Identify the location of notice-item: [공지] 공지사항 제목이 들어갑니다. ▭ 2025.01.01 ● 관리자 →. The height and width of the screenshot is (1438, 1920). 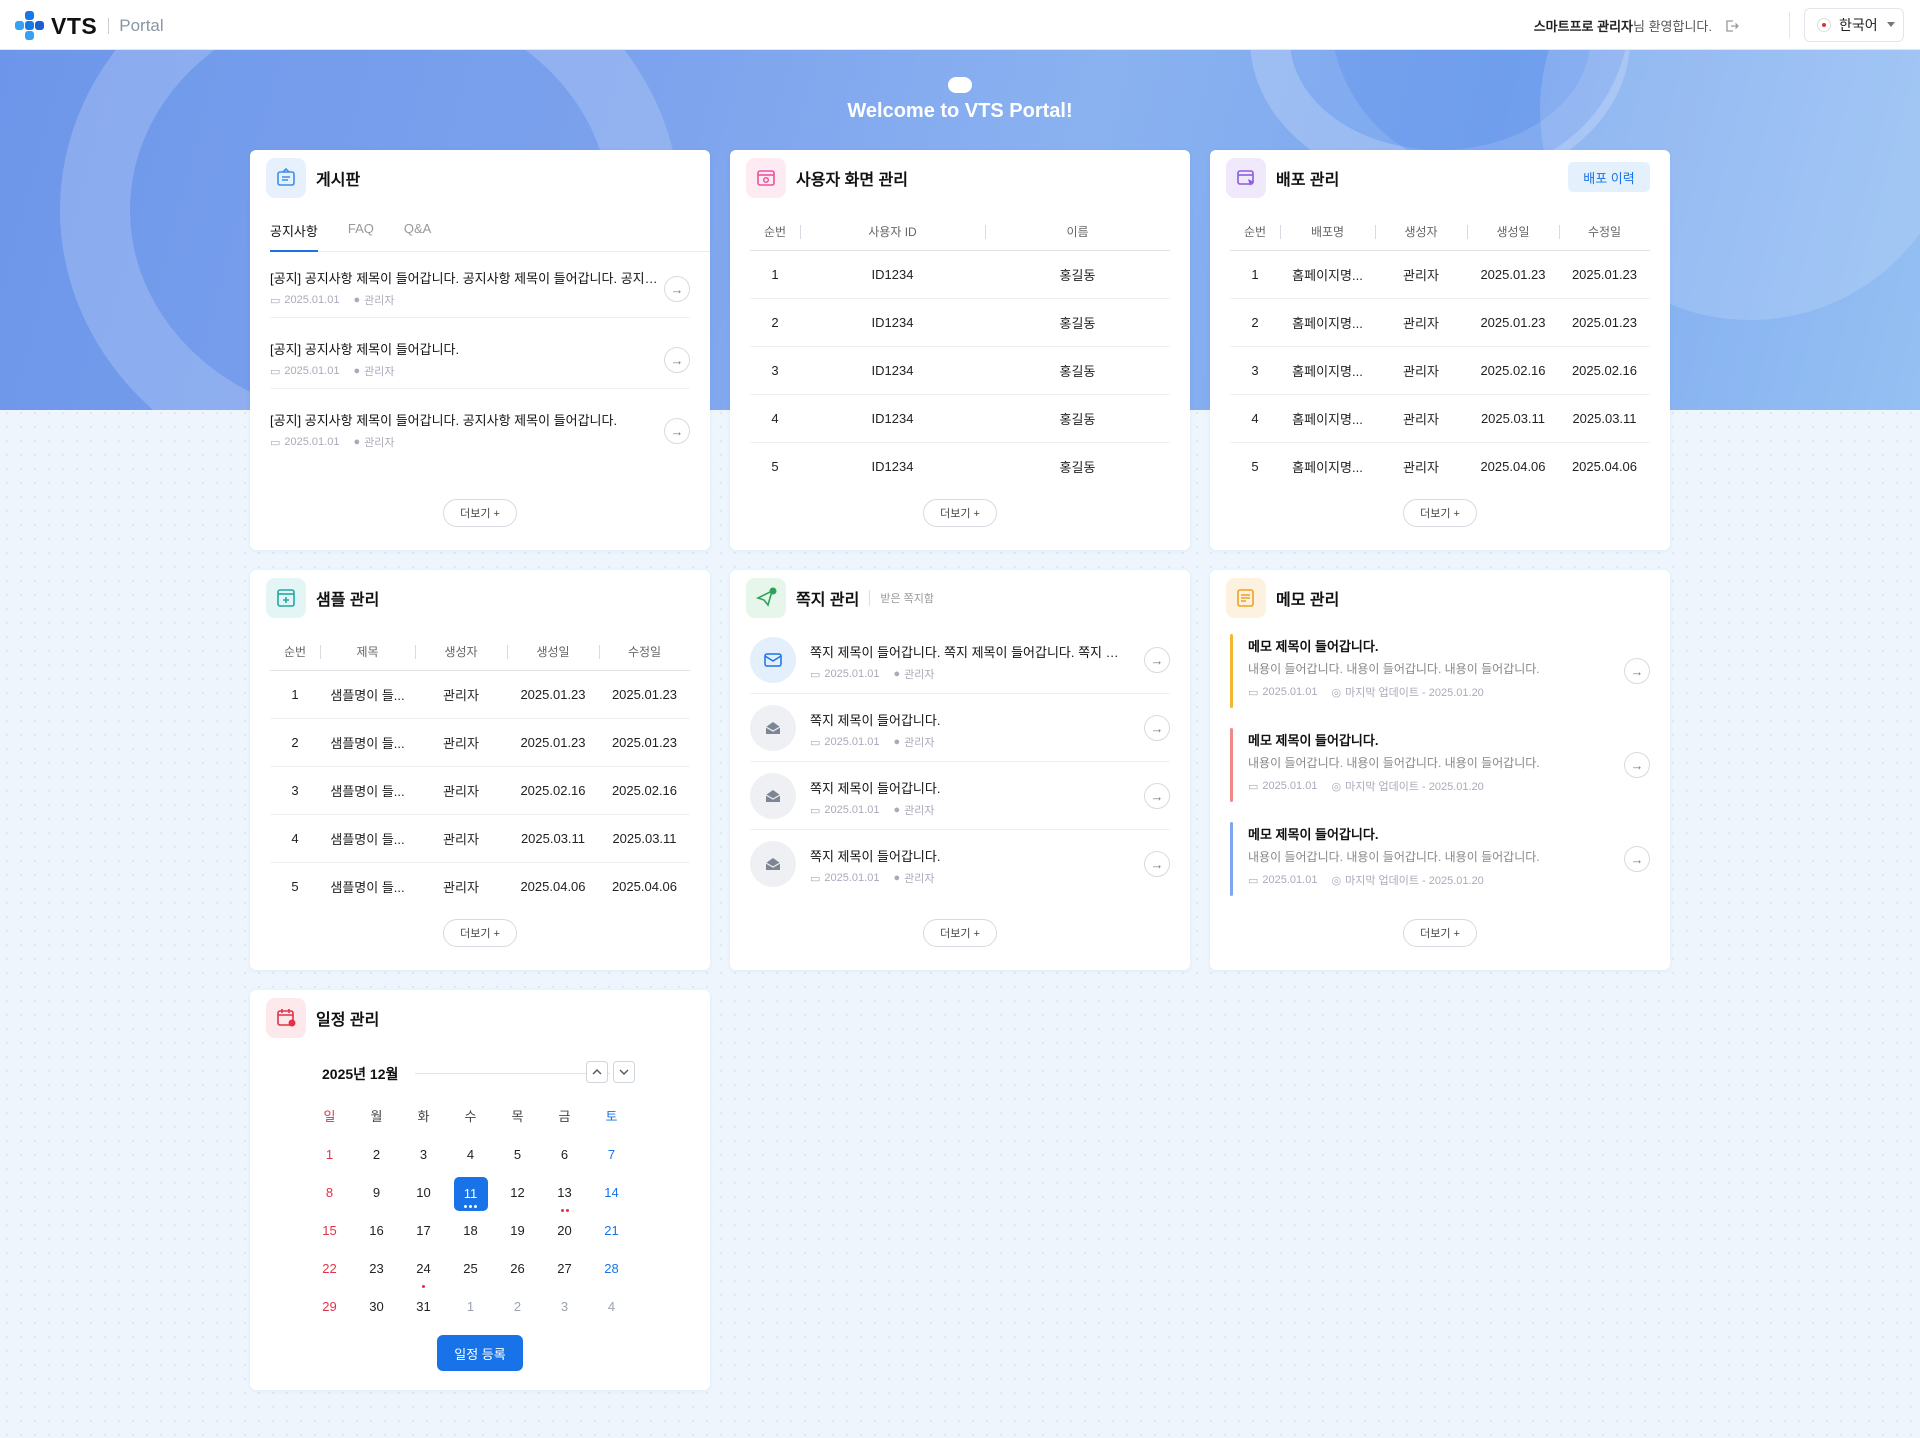
(480, 360).